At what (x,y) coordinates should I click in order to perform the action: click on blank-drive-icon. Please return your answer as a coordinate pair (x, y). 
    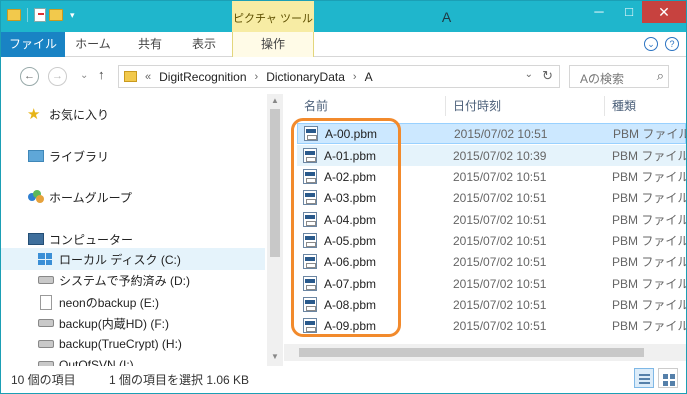
    Looking at the image, I should click on (46, 302).